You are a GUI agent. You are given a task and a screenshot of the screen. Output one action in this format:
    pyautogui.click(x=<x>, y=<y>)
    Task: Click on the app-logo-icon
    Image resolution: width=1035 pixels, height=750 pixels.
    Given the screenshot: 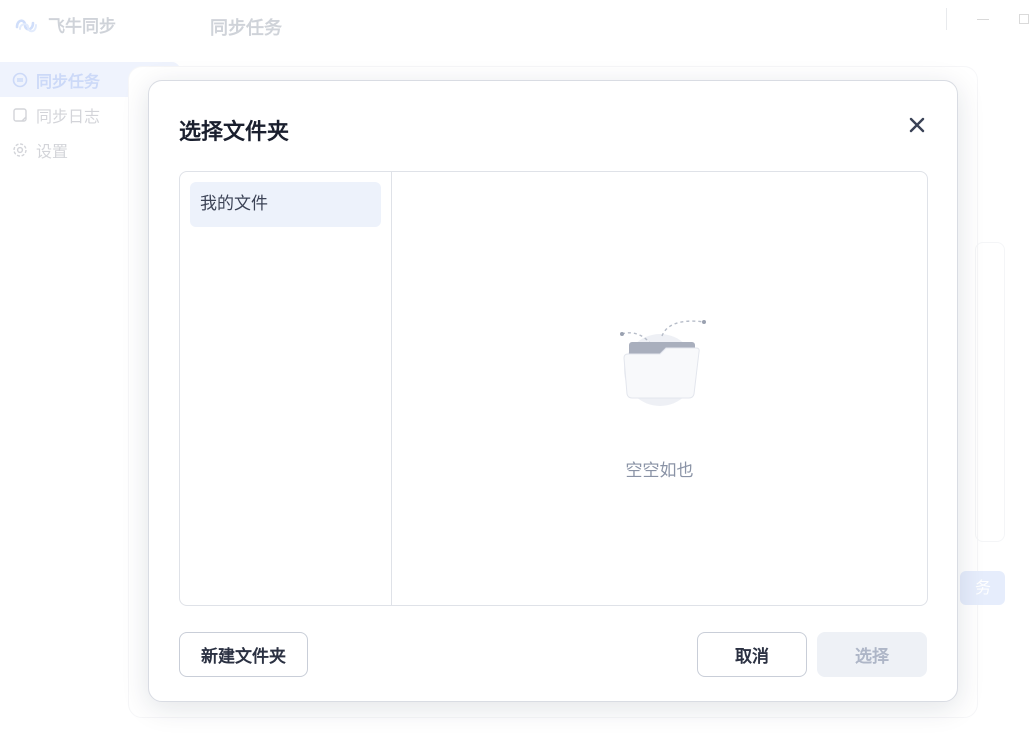 What is the action you would take?
    pyautogui.click(x=26, y=25)
    